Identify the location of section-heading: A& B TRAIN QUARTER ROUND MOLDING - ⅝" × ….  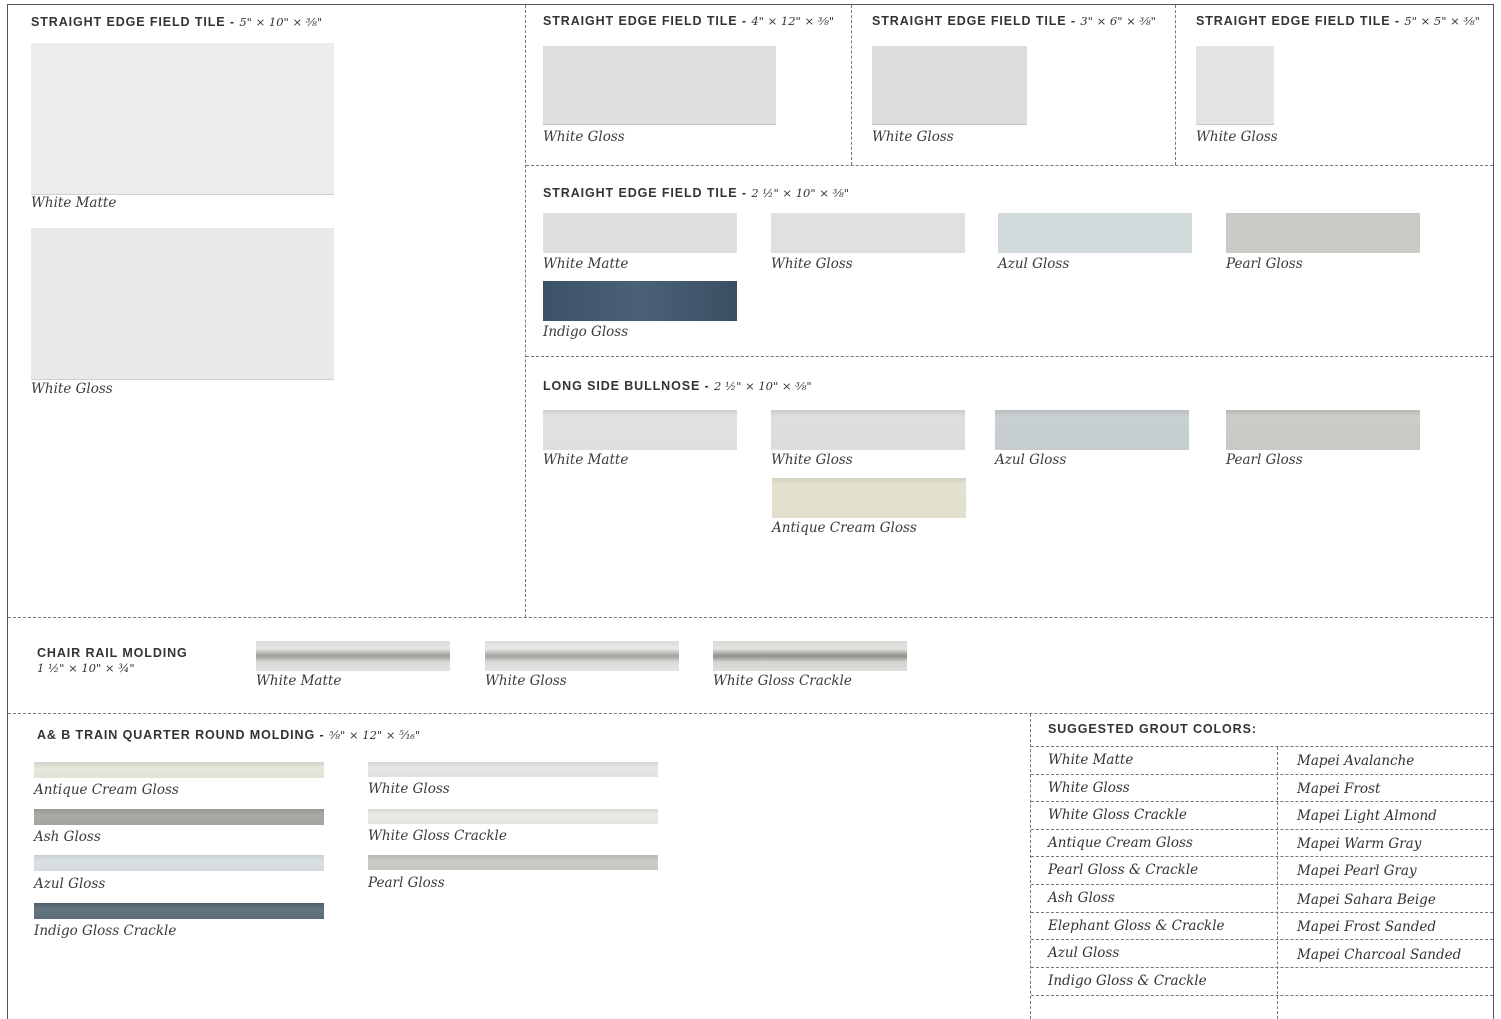
(229, 735).